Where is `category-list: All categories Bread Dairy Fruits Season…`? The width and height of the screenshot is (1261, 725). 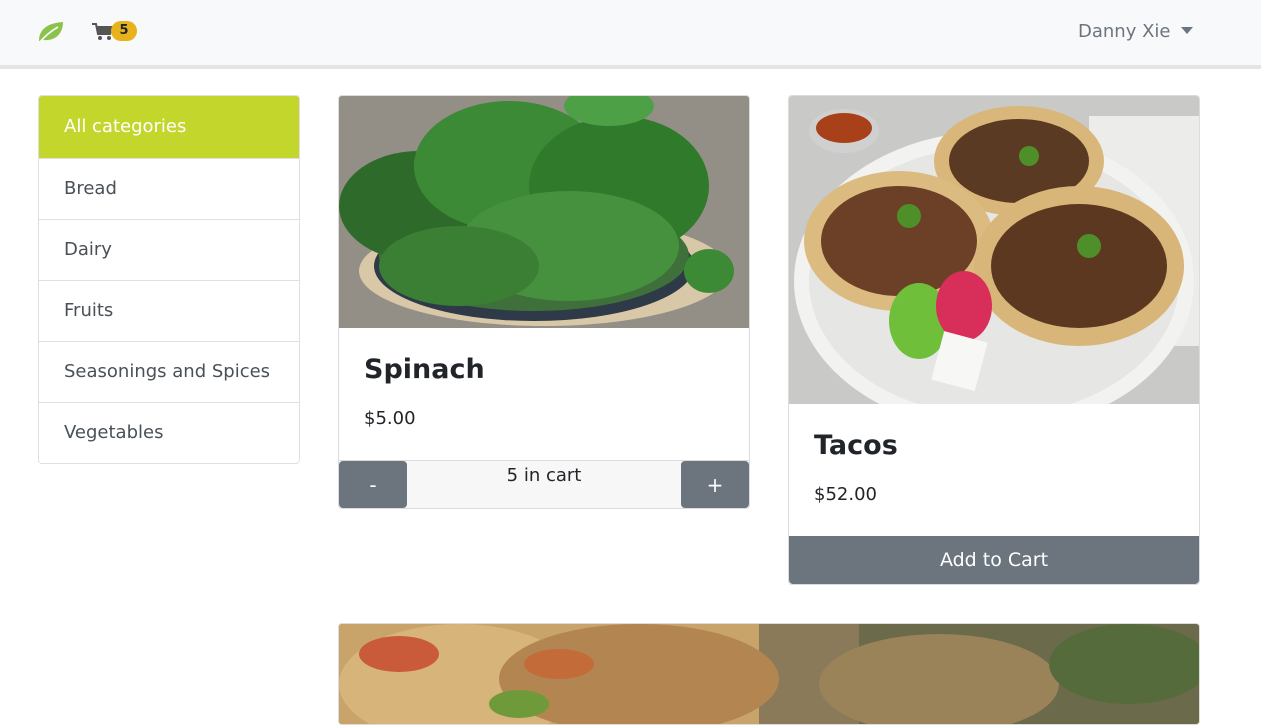
category-list: All categories Bread Dairy Fruits Season… is located at coordinates (169, 279).